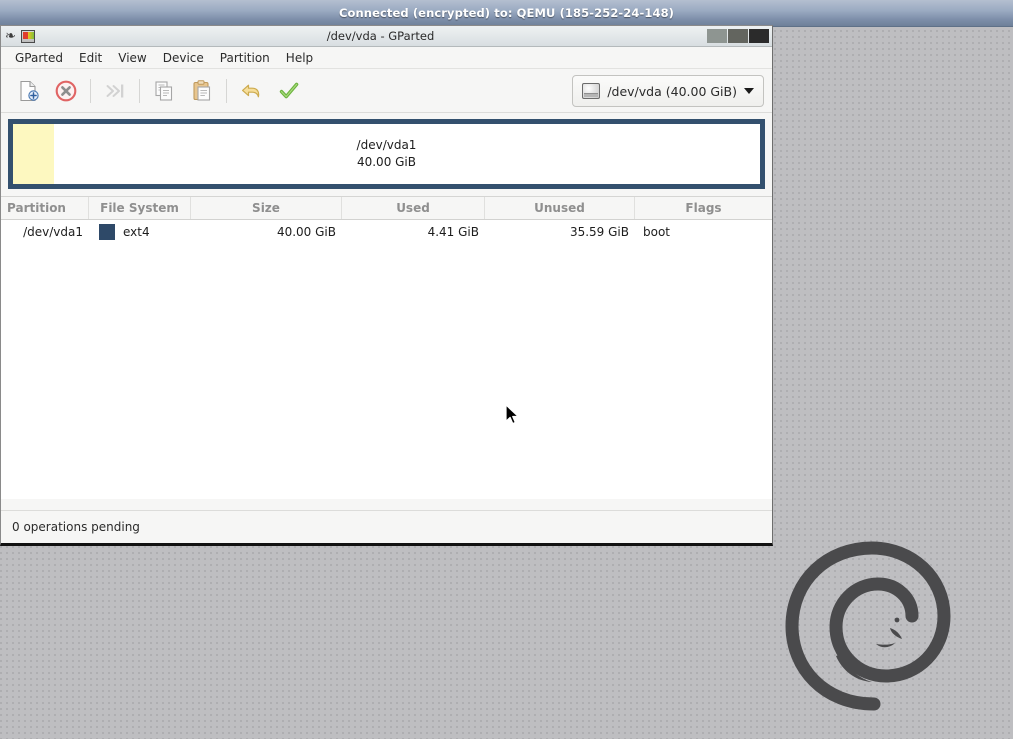 This screenshot has height=739, width=1013. I want to click on cell-filesystem: ext4, so click(140, 232).